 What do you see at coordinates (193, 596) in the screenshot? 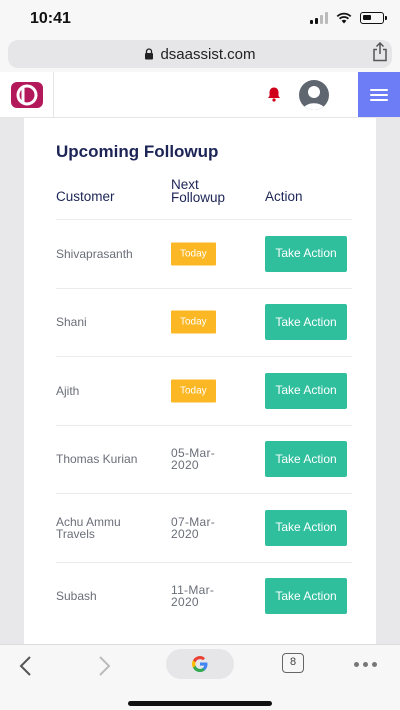
I see `followup-date: 11-Mar-2020` at bounding box center [193, 596].